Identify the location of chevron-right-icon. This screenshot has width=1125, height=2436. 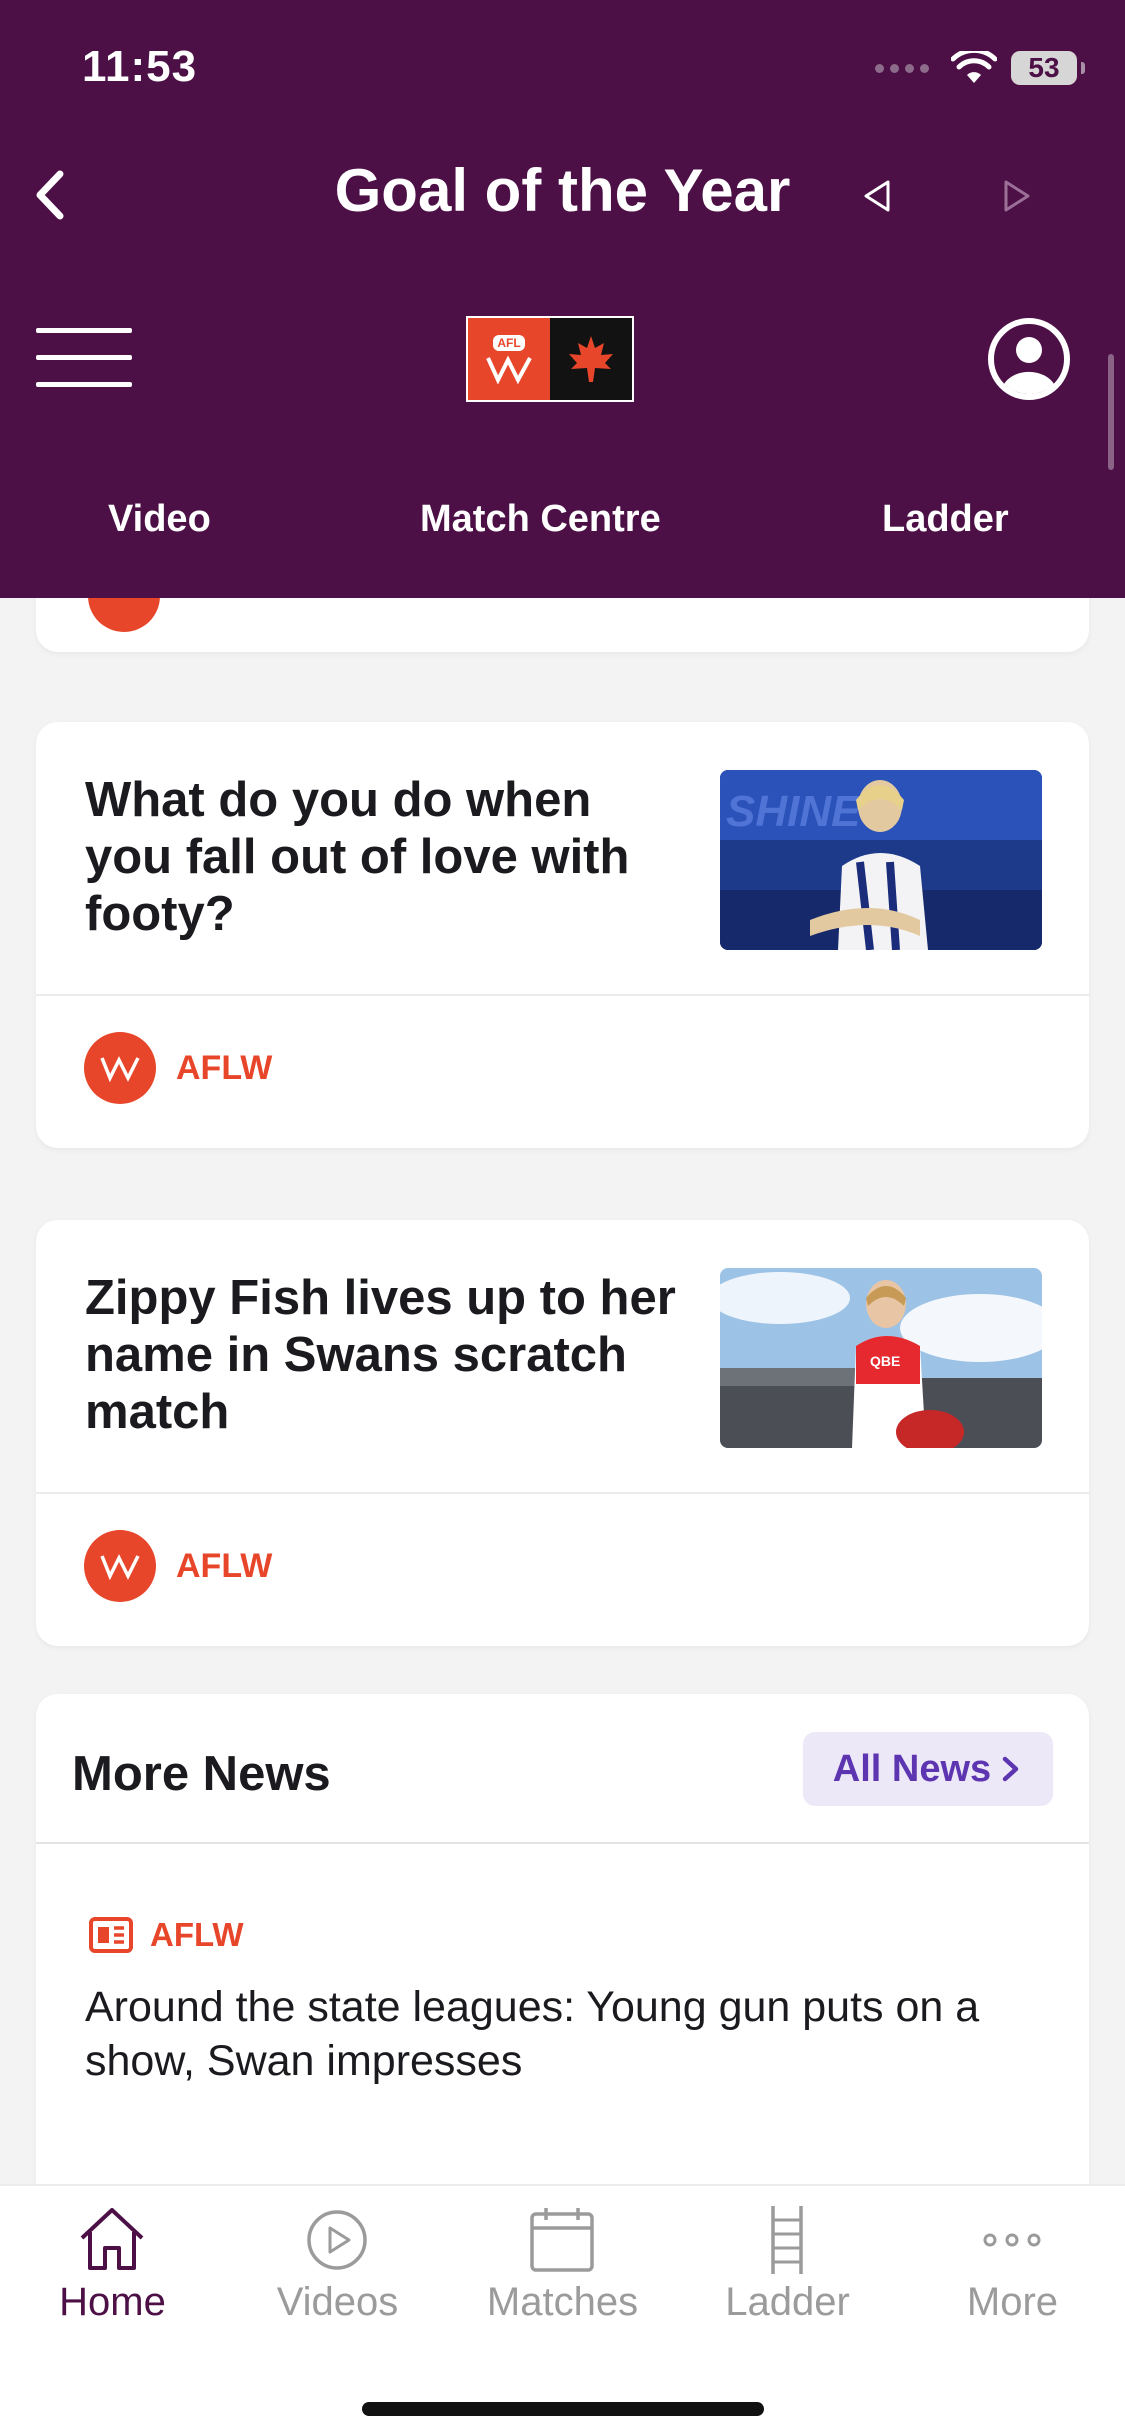
(1010, 1769).